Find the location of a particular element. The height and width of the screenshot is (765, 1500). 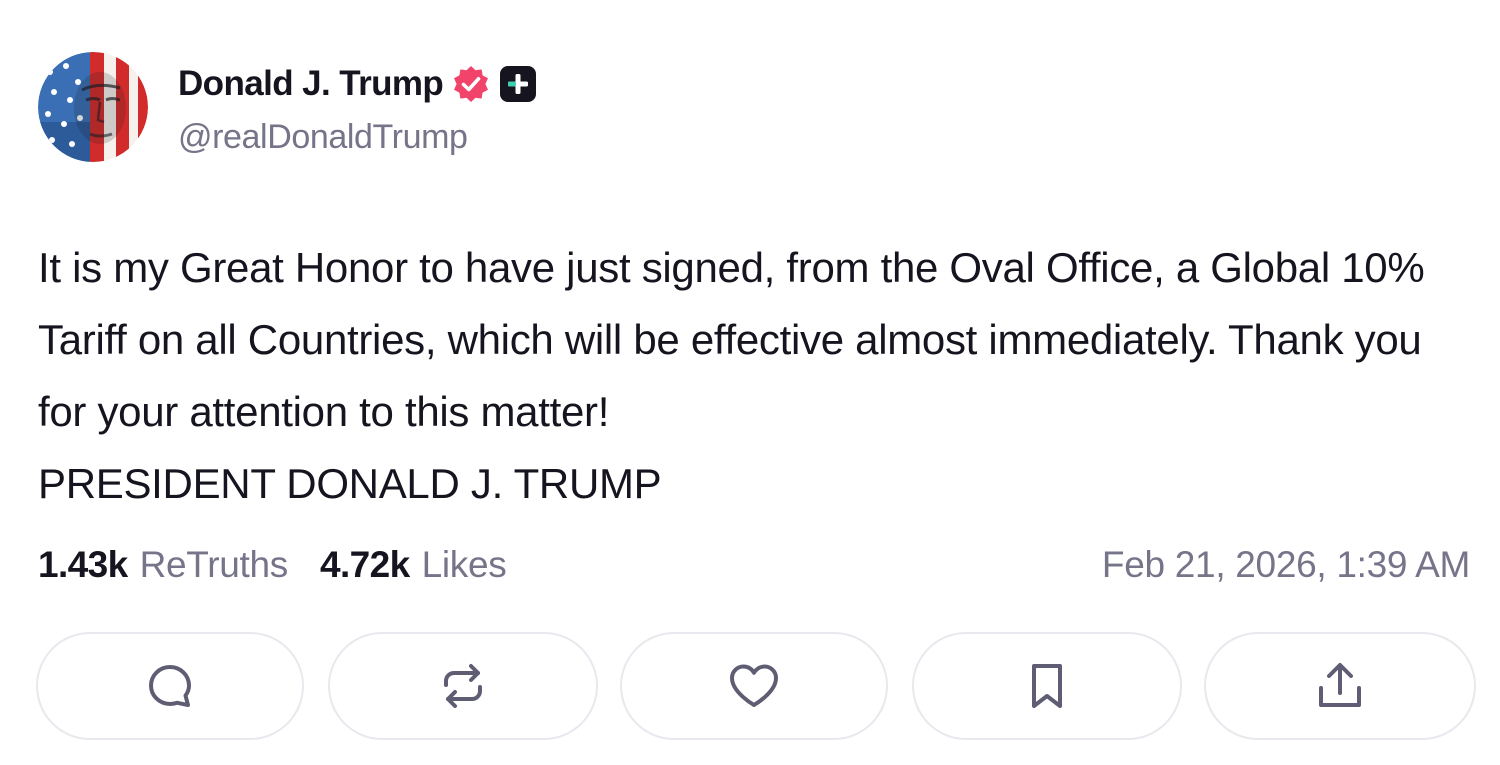

share-icon is located at coordinates (1340, 686).